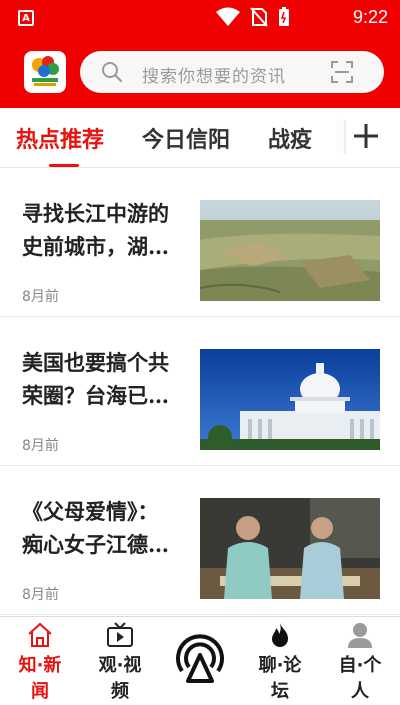 Image resolution: width=400 pixels, height=705 pixels. Describe the element at coordinates (259, 17) in the screenshot. I see `no-sim-icon` at that location.